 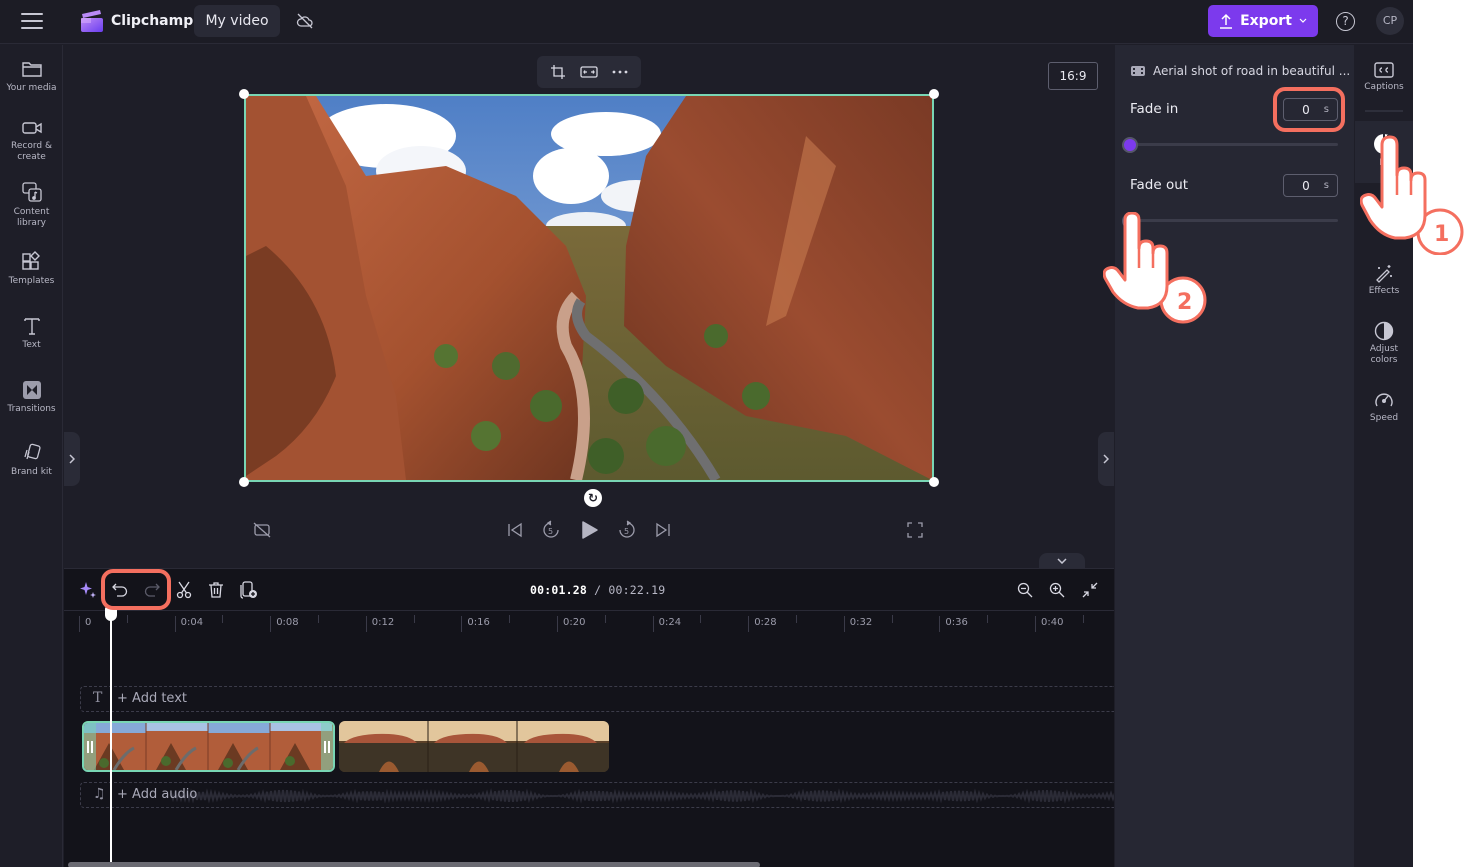 I want to click on fullscreen-icon, so click(x=915, y=530).